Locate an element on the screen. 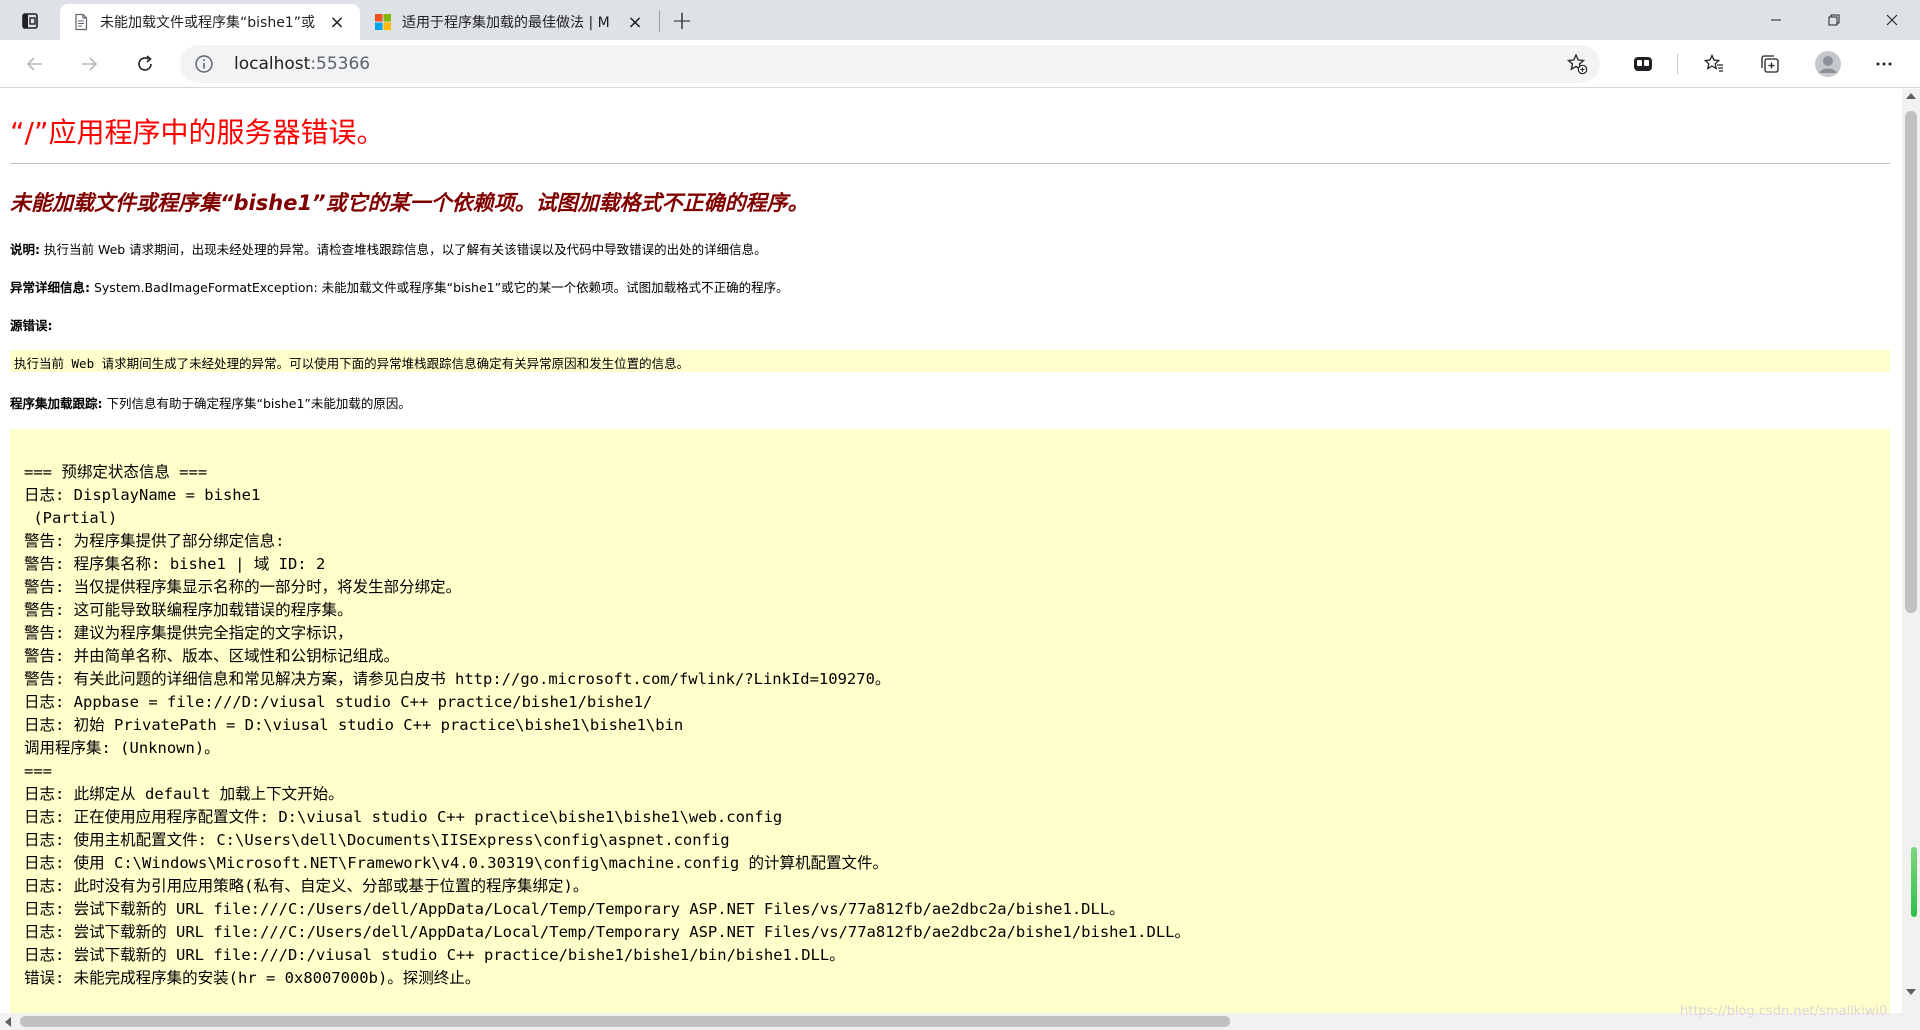 This screenshot has width=1920, height=1030. scroll-down-arrow-icon is located at coordinates (1911, 992).